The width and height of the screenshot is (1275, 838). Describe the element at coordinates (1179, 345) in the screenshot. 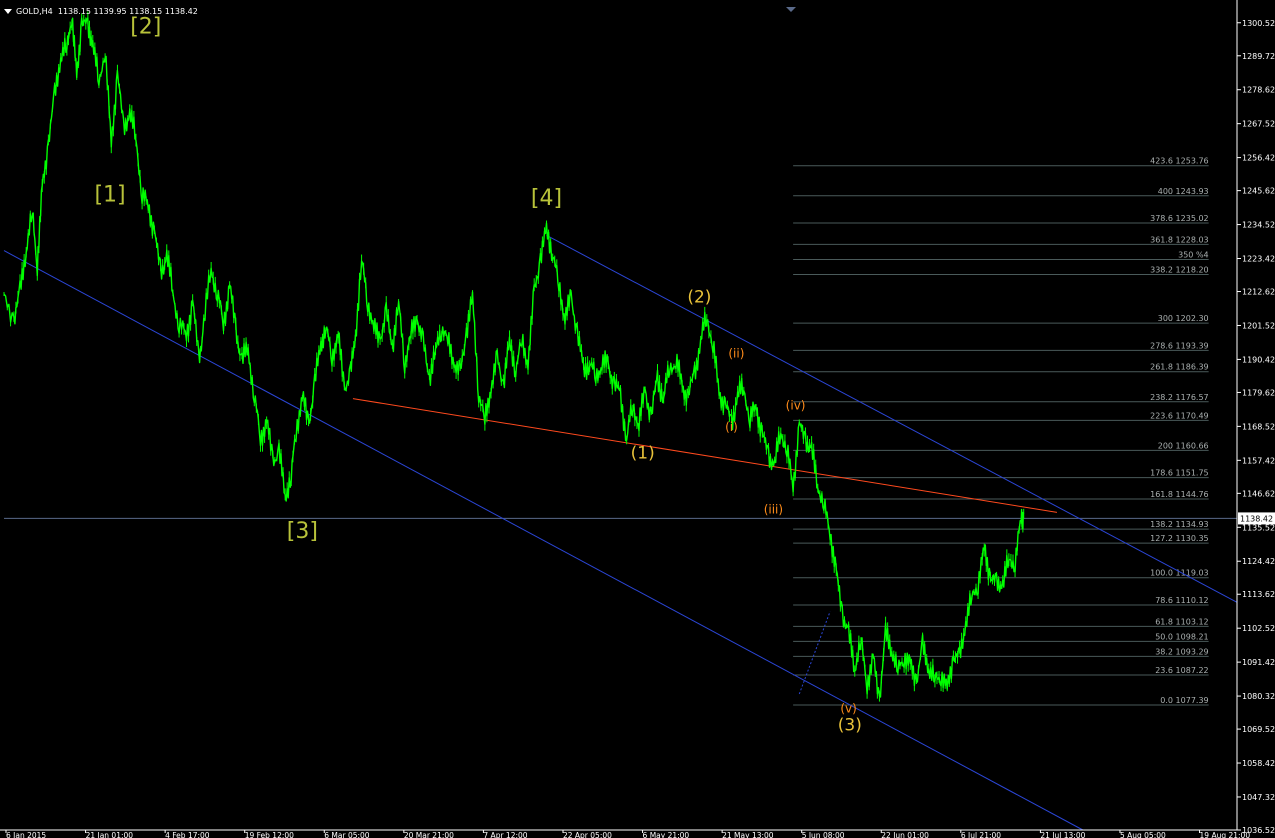

I see `fib-level-label: 278.6 1193.39` at that location.